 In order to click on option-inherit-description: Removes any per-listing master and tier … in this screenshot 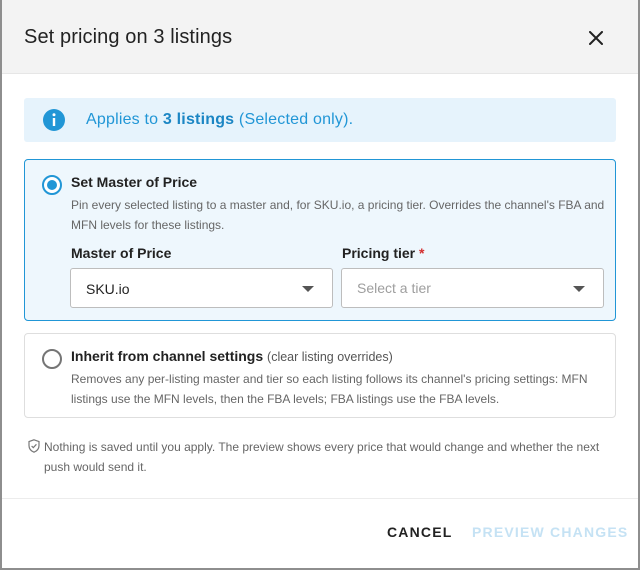, I will do `click(329, 389)`.